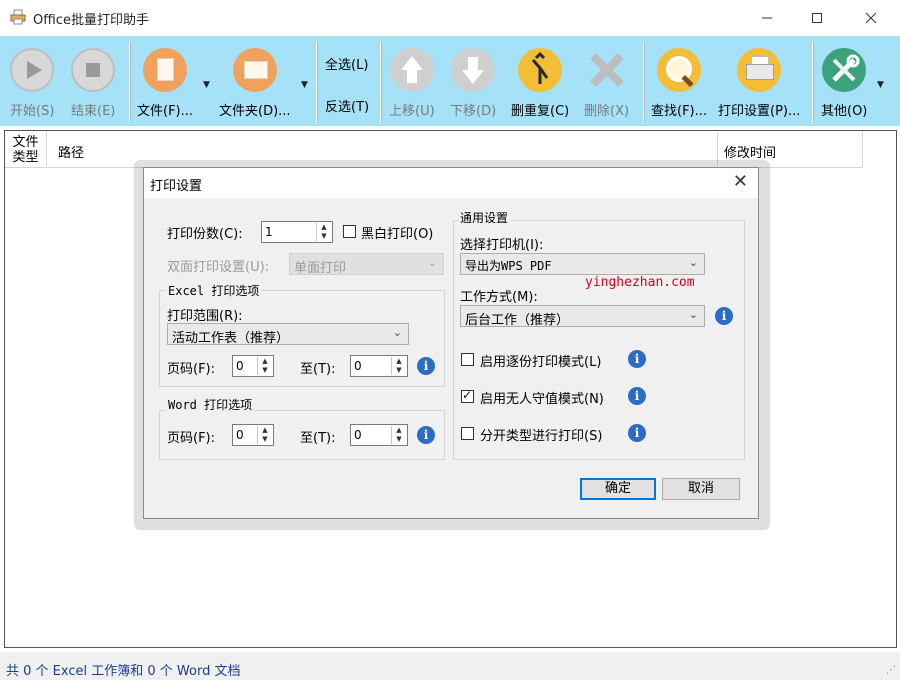 The image size is (900, 680). Describe the element at coordinates (750, 151) in the screenshot. I see `column-header-modified: 修改时间` at that location.